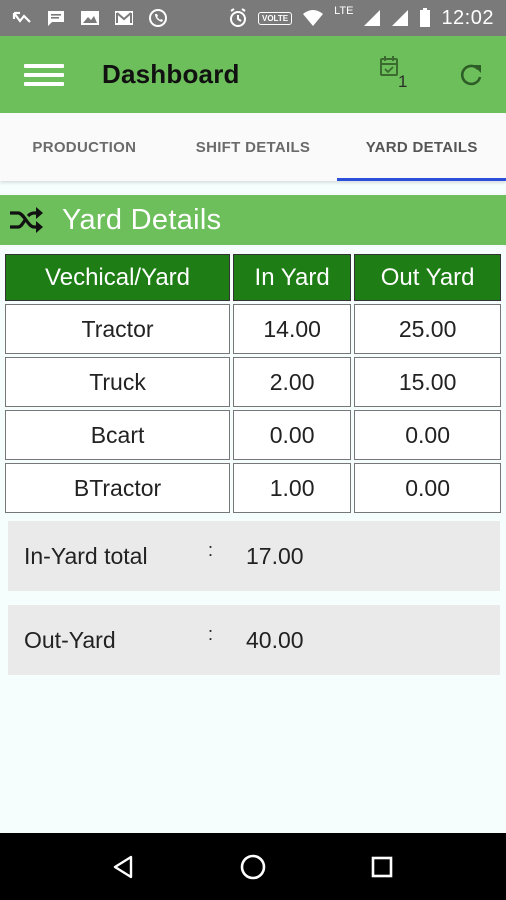  What do you see at coordinates (124, 18) in the screenshot?
I see `mail-icon` at bounding box center [124, 18].